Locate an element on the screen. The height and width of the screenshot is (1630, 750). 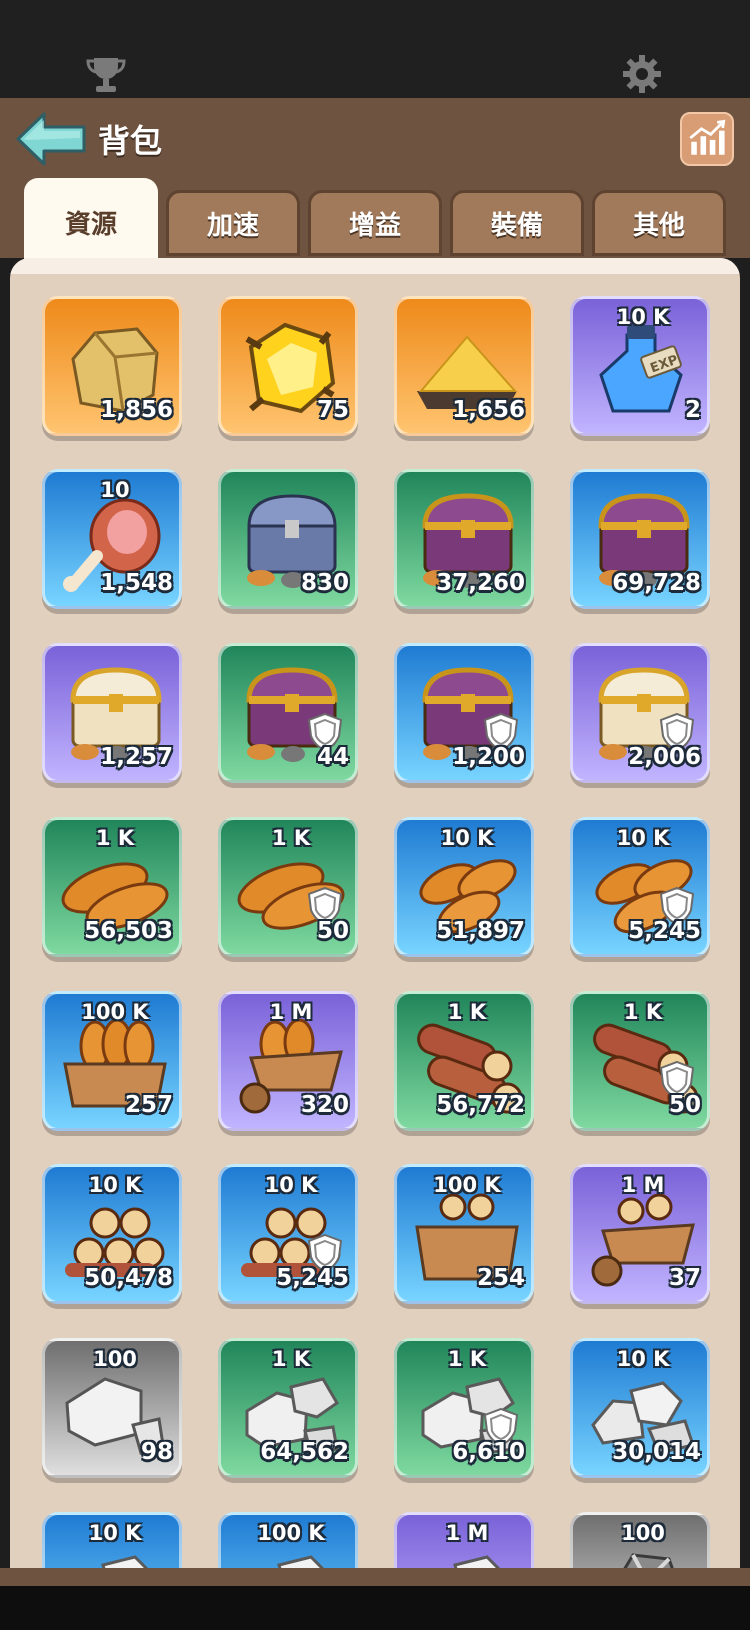
item-tile-bread: 100 K 257 is located at coordinates (112, 1061).